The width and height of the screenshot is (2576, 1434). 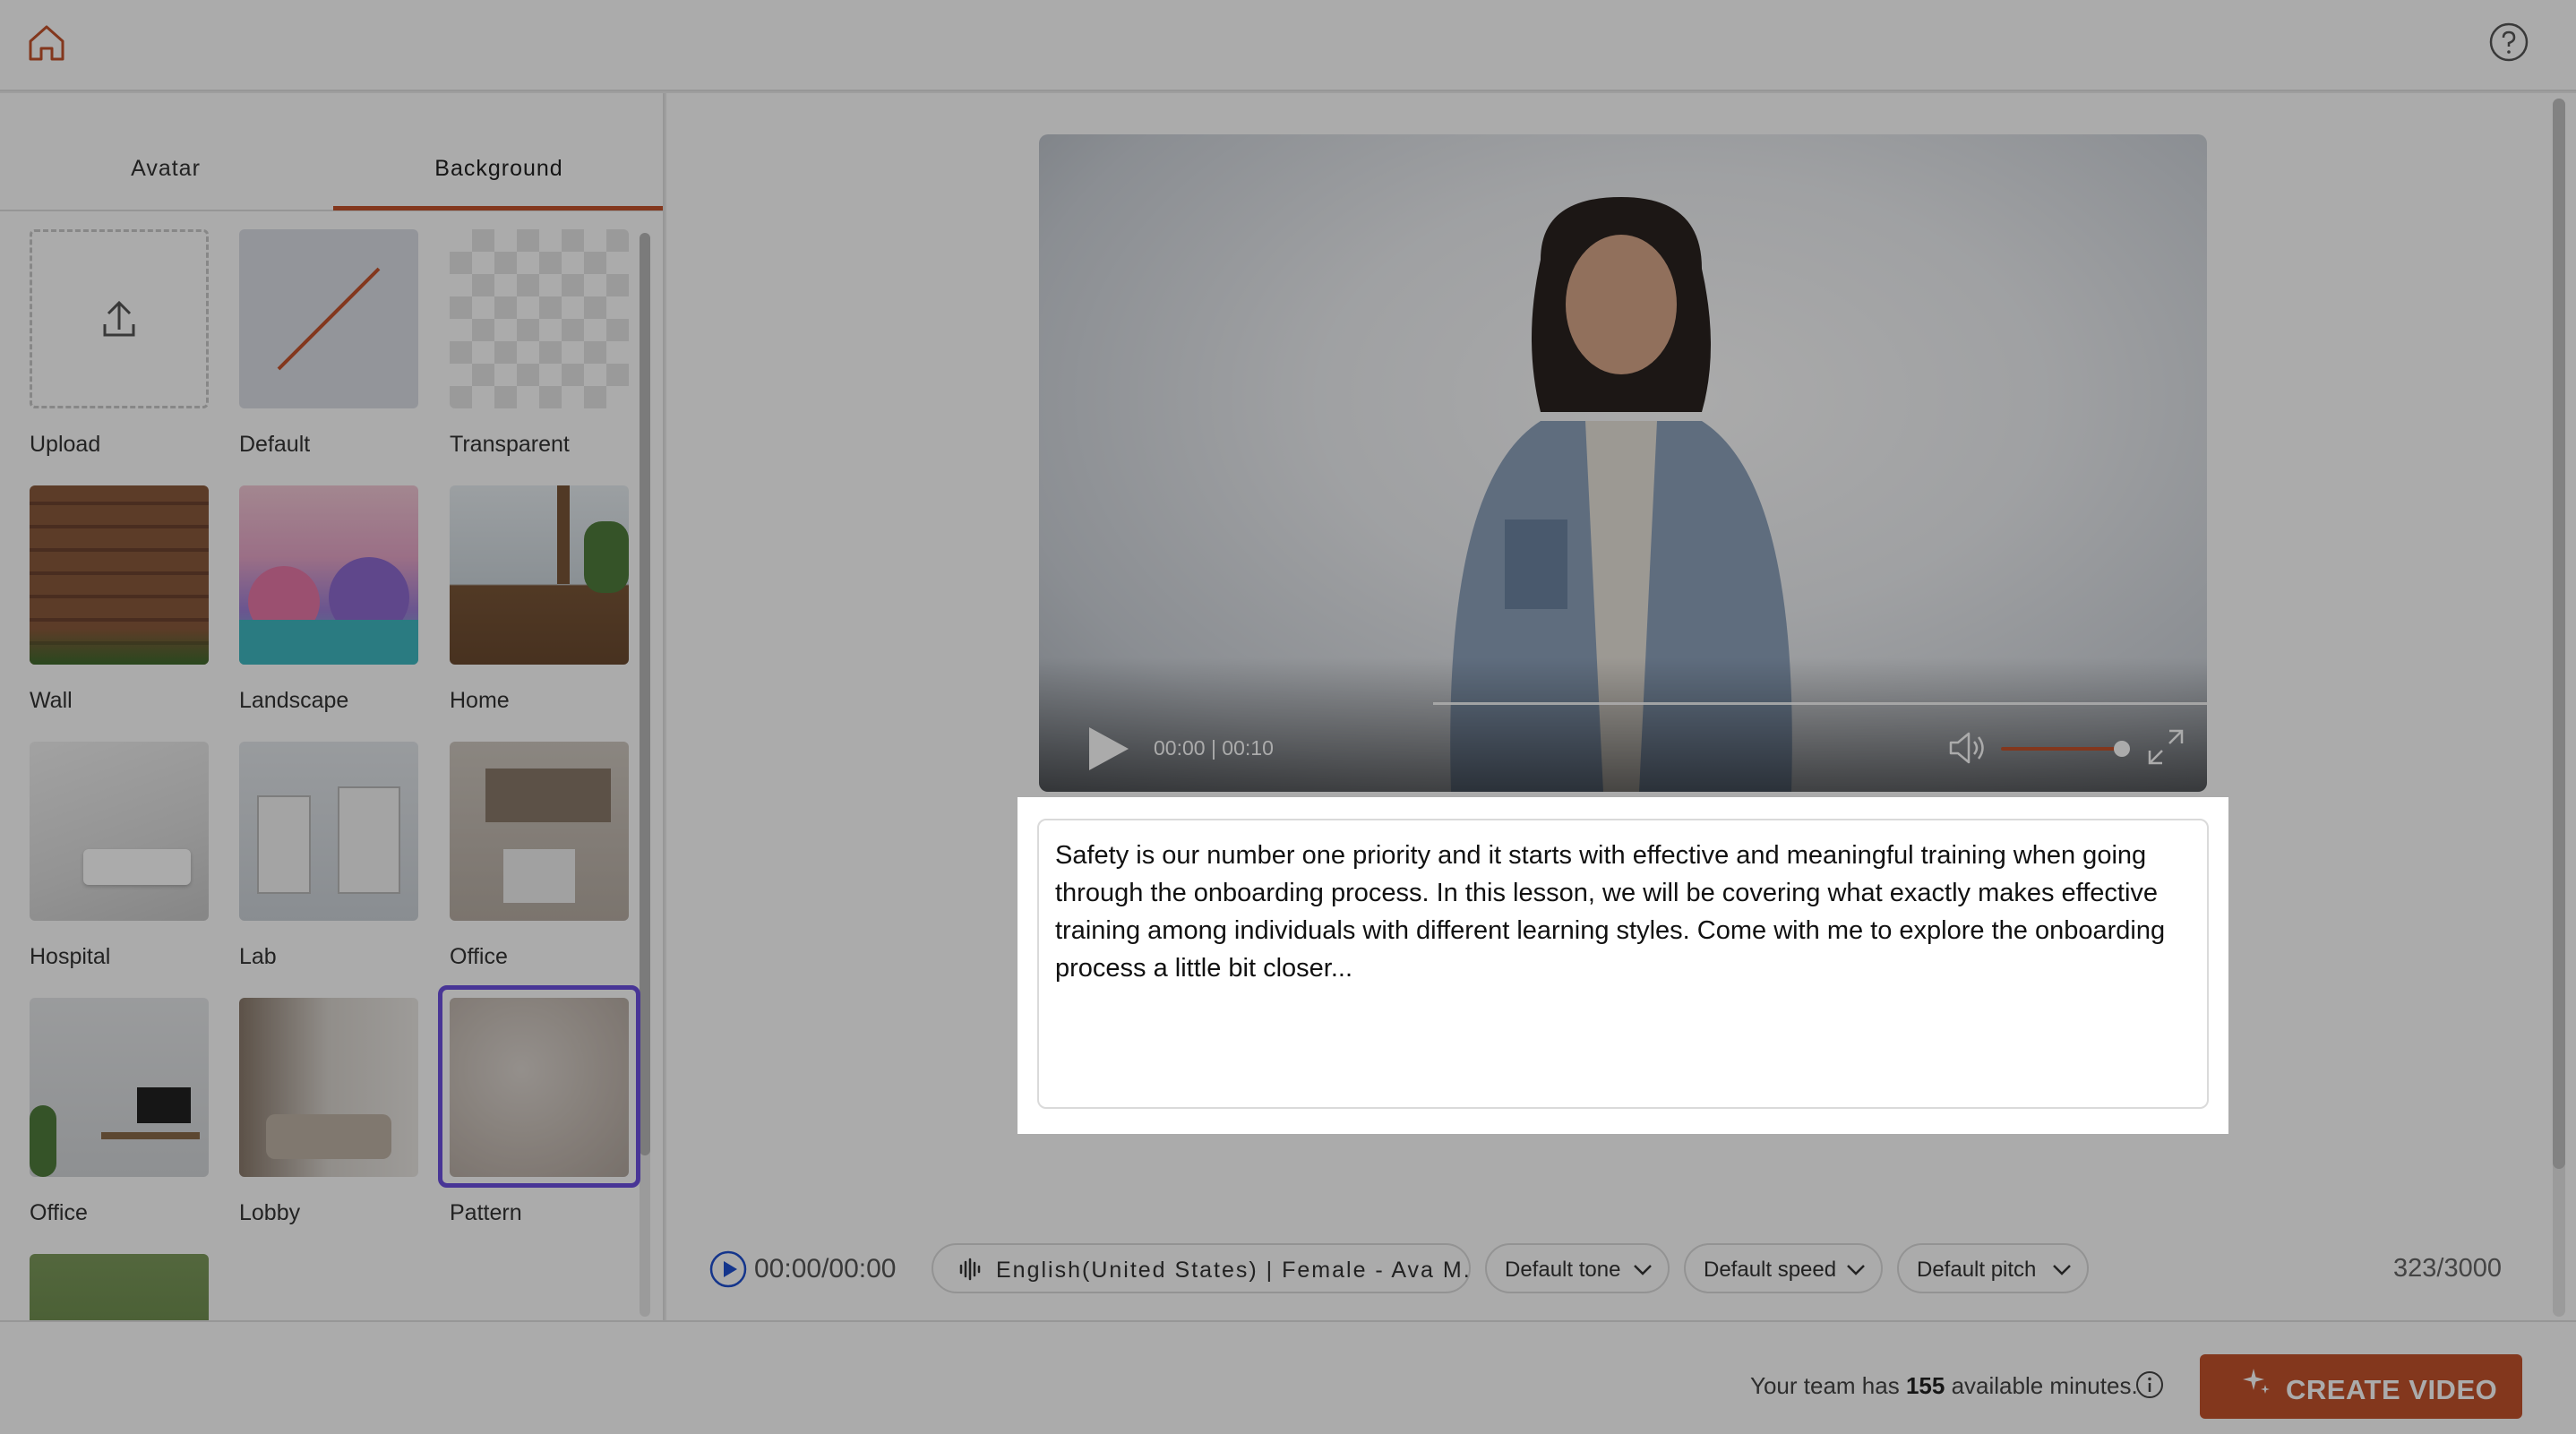 What do you see at coordinates (258, 956) in the screenshot?
I see `background-label: Lab` at bounding box center [258, 956].